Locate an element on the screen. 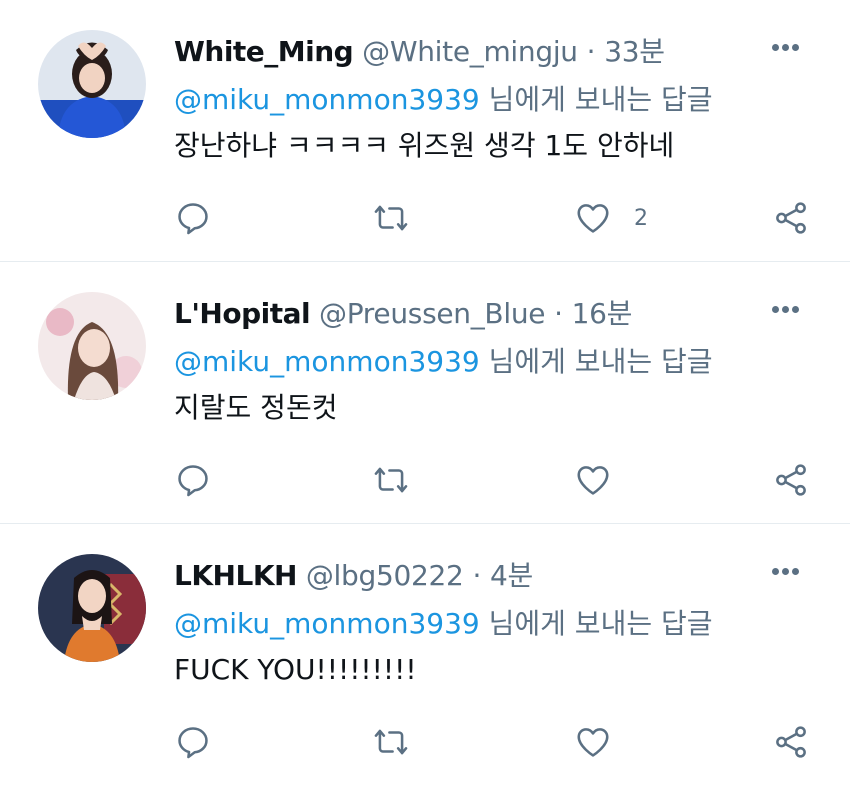 The width and height of the screenshot is (850, 786). timestamp: 16분 is located at coordinates (602, 313).